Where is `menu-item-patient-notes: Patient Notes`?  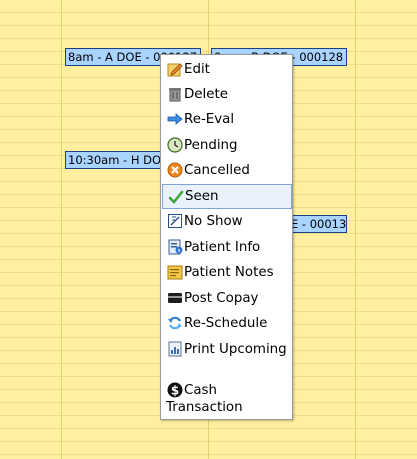
menu-item-patient-notes: Patient Notes is located at coordinates (226, 272).